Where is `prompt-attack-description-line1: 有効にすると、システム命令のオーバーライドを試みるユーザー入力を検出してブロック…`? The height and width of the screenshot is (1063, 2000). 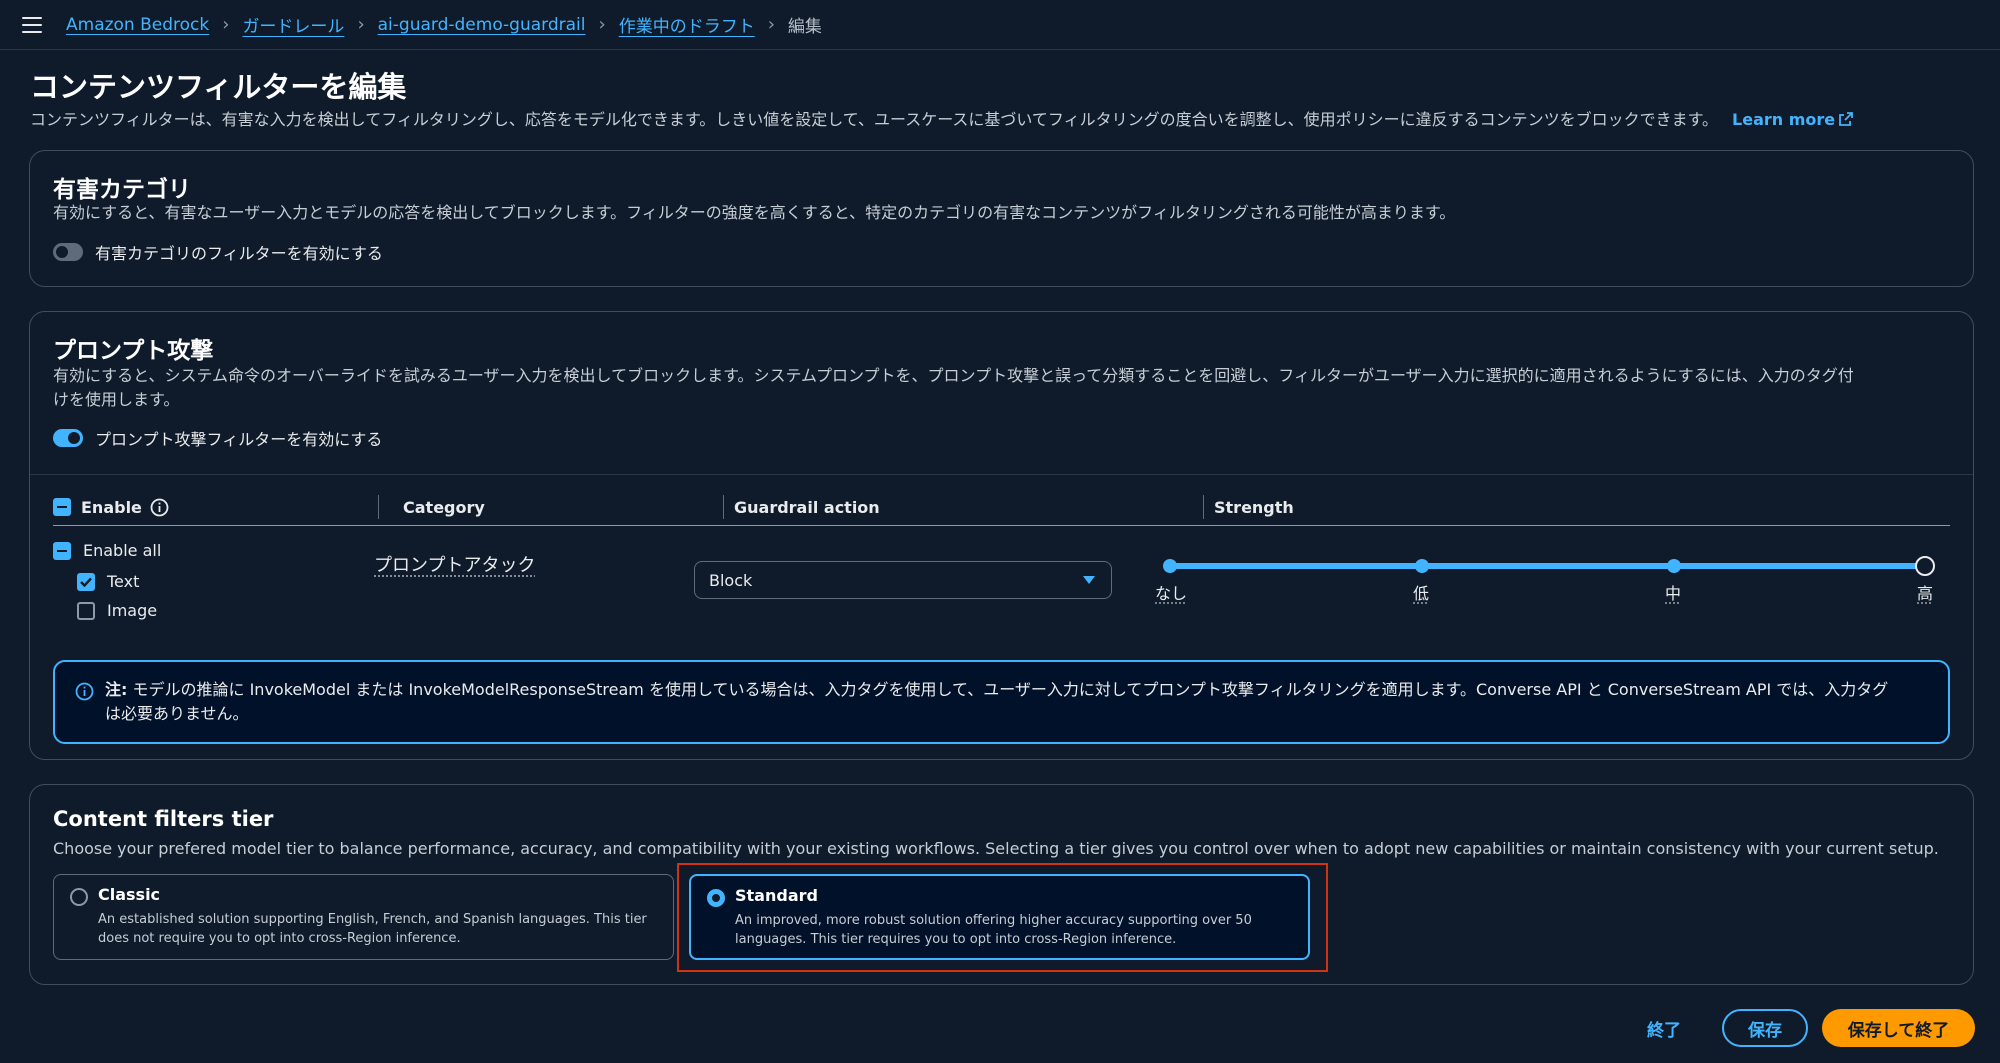 prompt-attack-description-line1: 有効にすると、システム命令のオーバーライドを試みるユーザー入力を検出してブロック… is located at coordinates (953, 375).